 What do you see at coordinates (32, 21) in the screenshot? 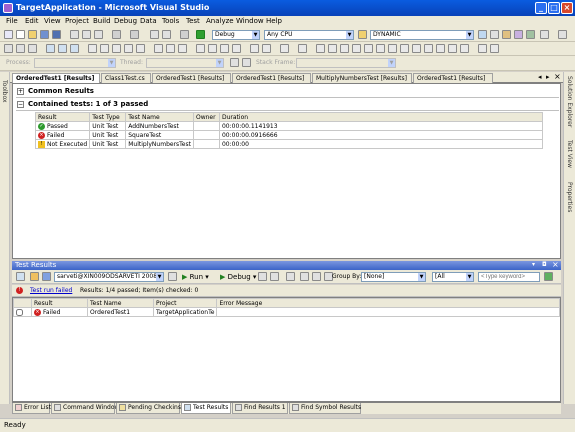
I see `menu-edit: Edit` at bounding box center [32, 21].